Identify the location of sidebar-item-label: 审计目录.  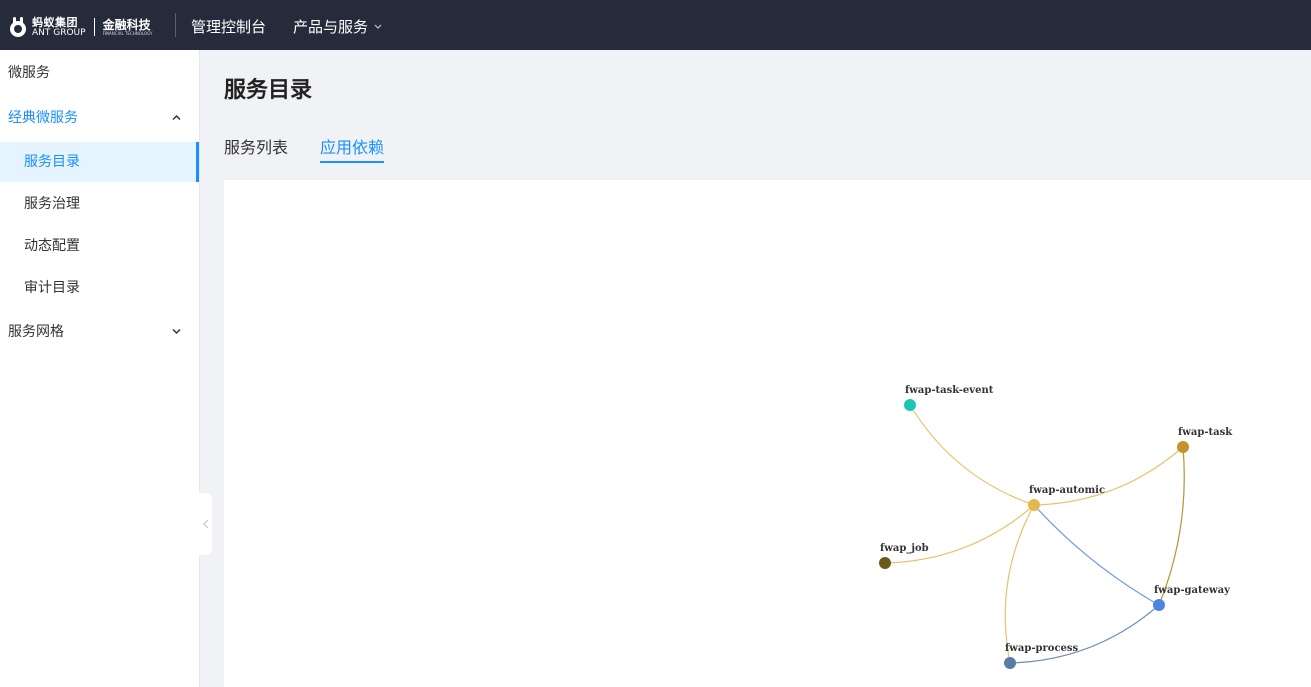
(52, 288).